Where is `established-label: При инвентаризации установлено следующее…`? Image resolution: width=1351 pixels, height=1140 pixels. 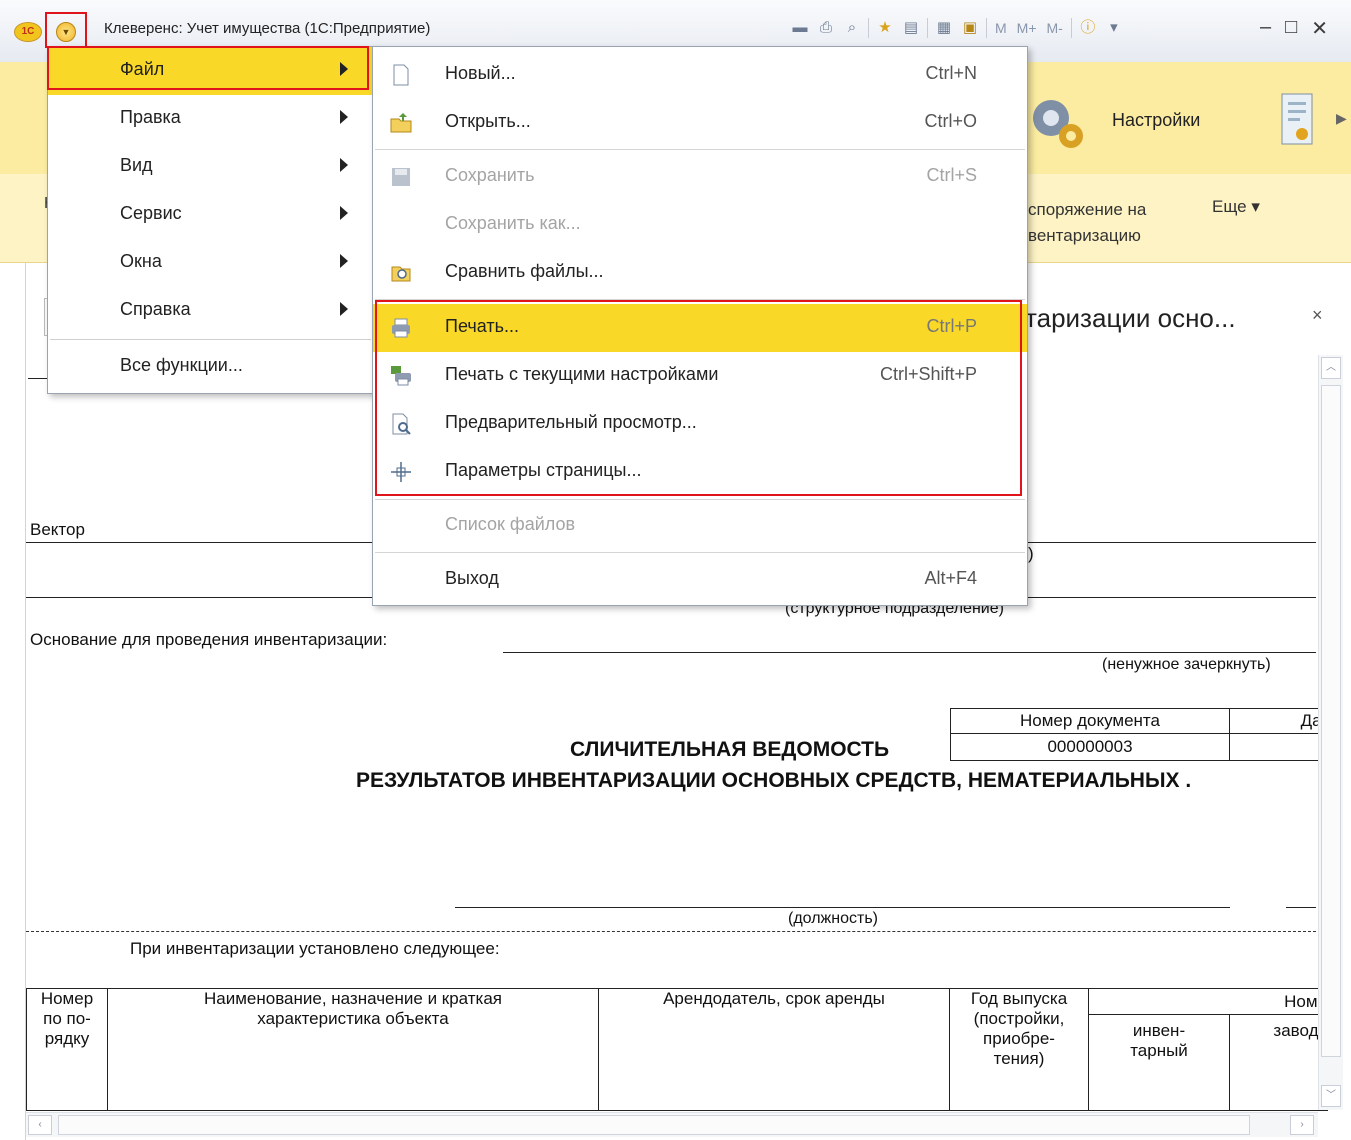
established-label: При инвентаризации установлено следующее… is located at coordinates (315, 948).